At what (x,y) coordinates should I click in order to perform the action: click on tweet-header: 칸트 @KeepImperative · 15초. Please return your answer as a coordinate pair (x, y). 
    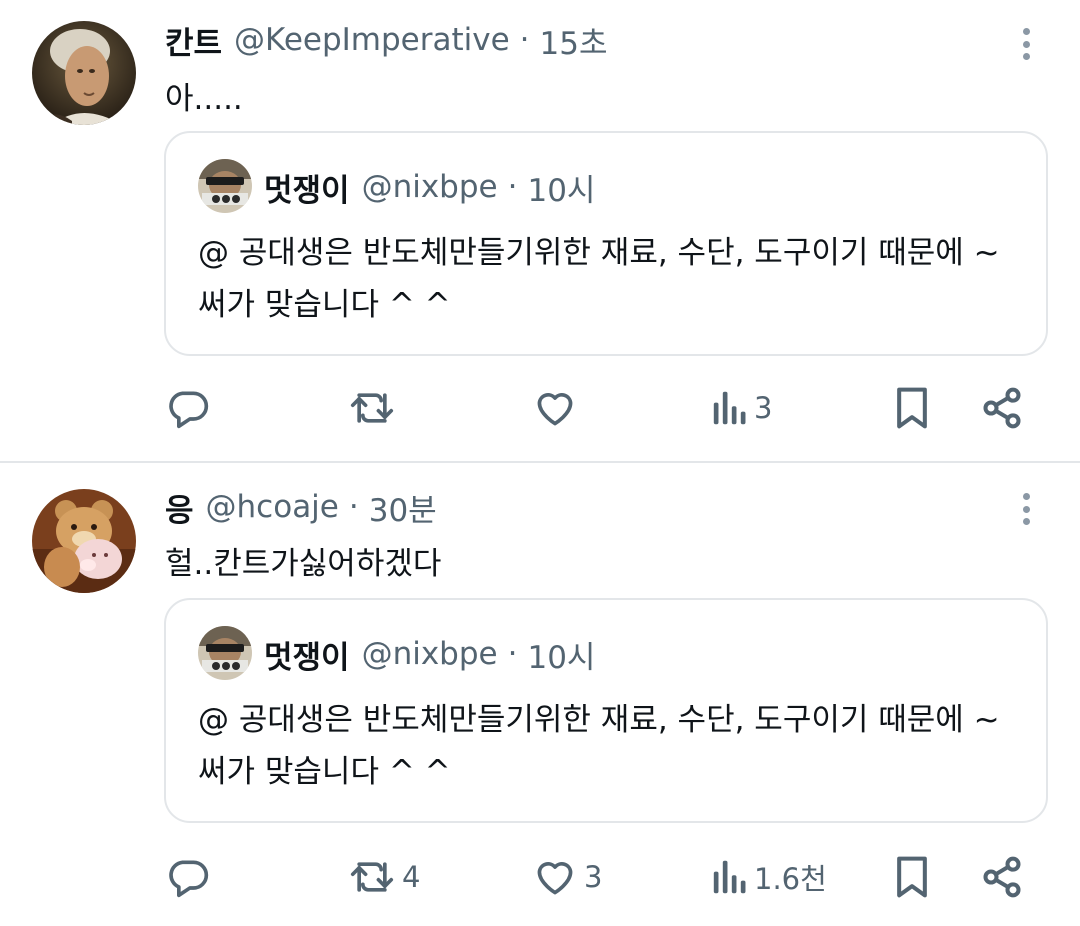
    Looking at the image, I should click on (386, 40).